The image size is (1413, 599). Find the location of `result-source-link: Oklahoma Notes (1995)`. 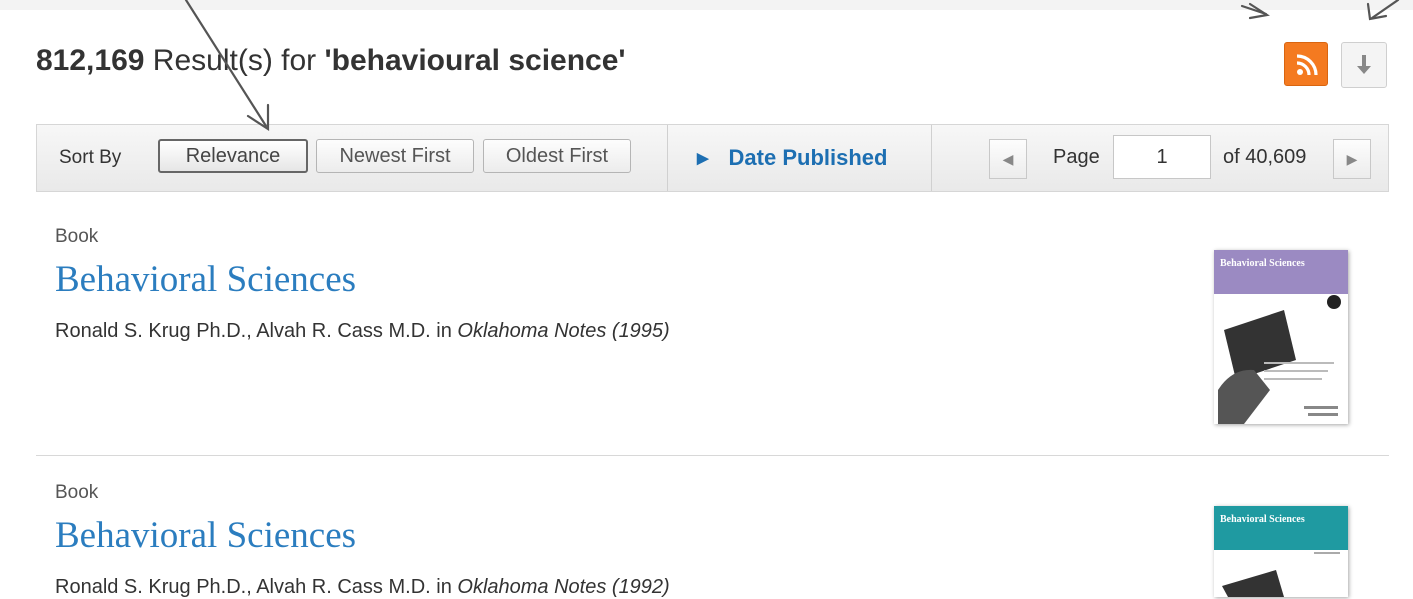

result-source-link: Oklahoma Notes (1995) is located at coordinates (563, 331).